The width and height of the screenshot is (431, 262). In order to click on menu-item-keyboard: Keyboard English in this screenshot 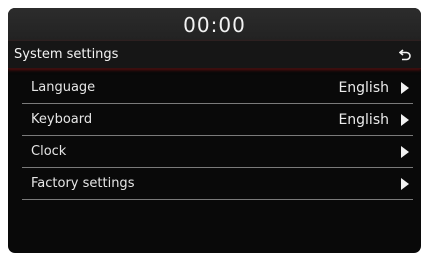, I will do `click(217, 120)`.